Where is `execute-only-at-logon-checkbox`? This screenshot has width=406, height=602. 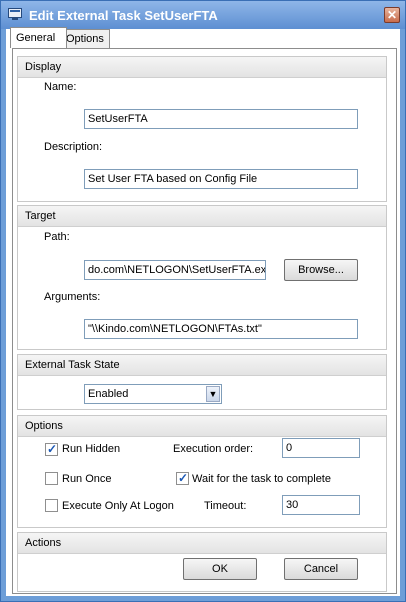 execute-only-at-logon-checkbox is located at coordinates (51, 505).